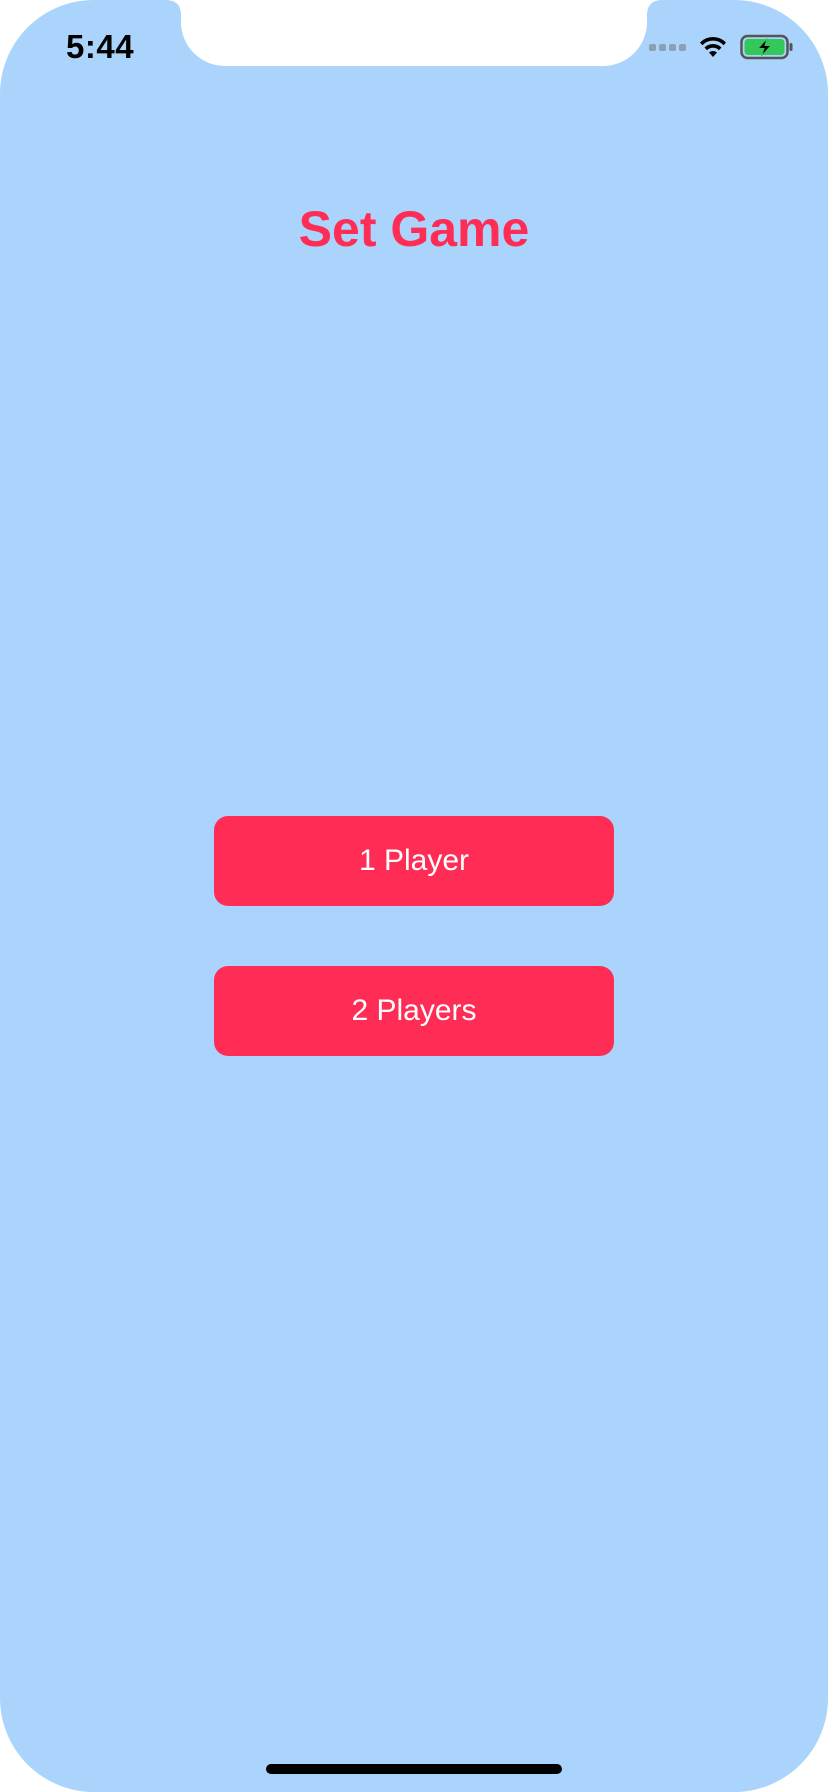  I want to click on one-player-button: 1 Player, so click(414, 861).